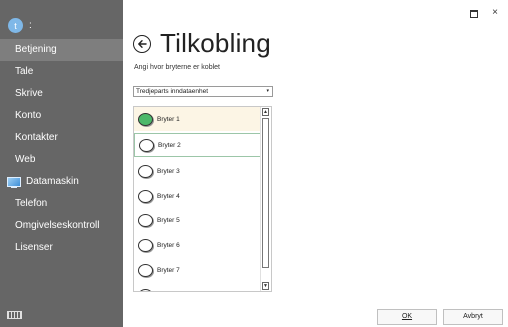 The height and width of the screenshot is (327, 508). I want to click on input-source-dropdown: Tredjeparts inndataenhet ▾, so click(203, 91).